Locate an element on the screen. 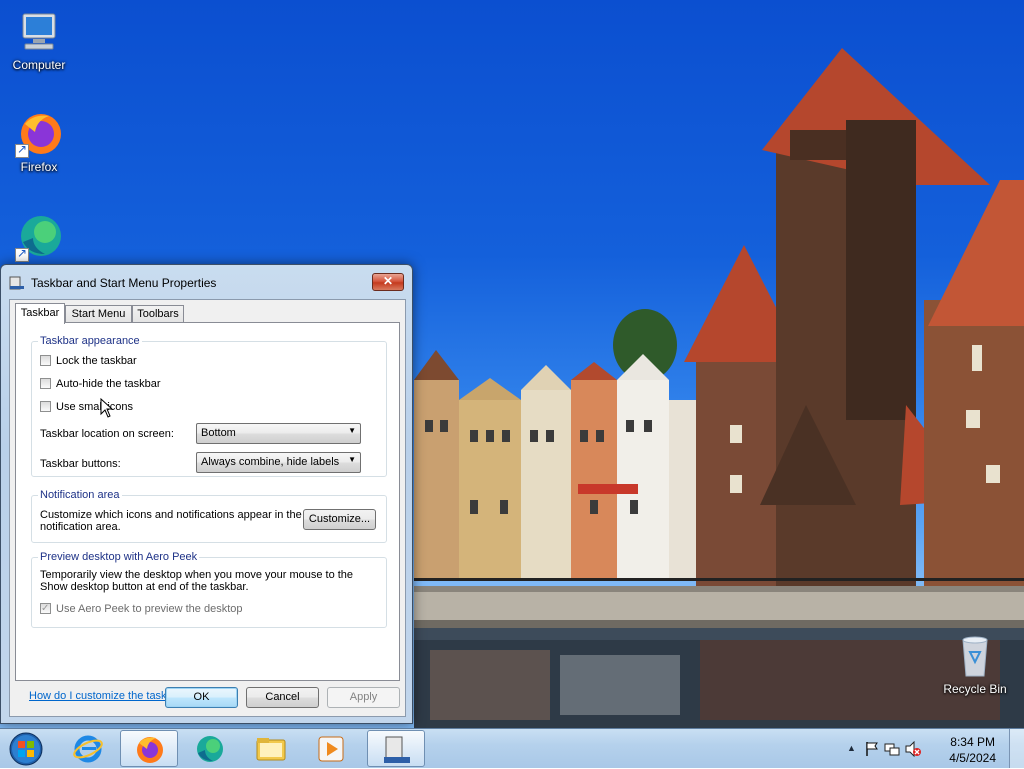  aero-peek-checkbox is located at coordinates (45, 608).